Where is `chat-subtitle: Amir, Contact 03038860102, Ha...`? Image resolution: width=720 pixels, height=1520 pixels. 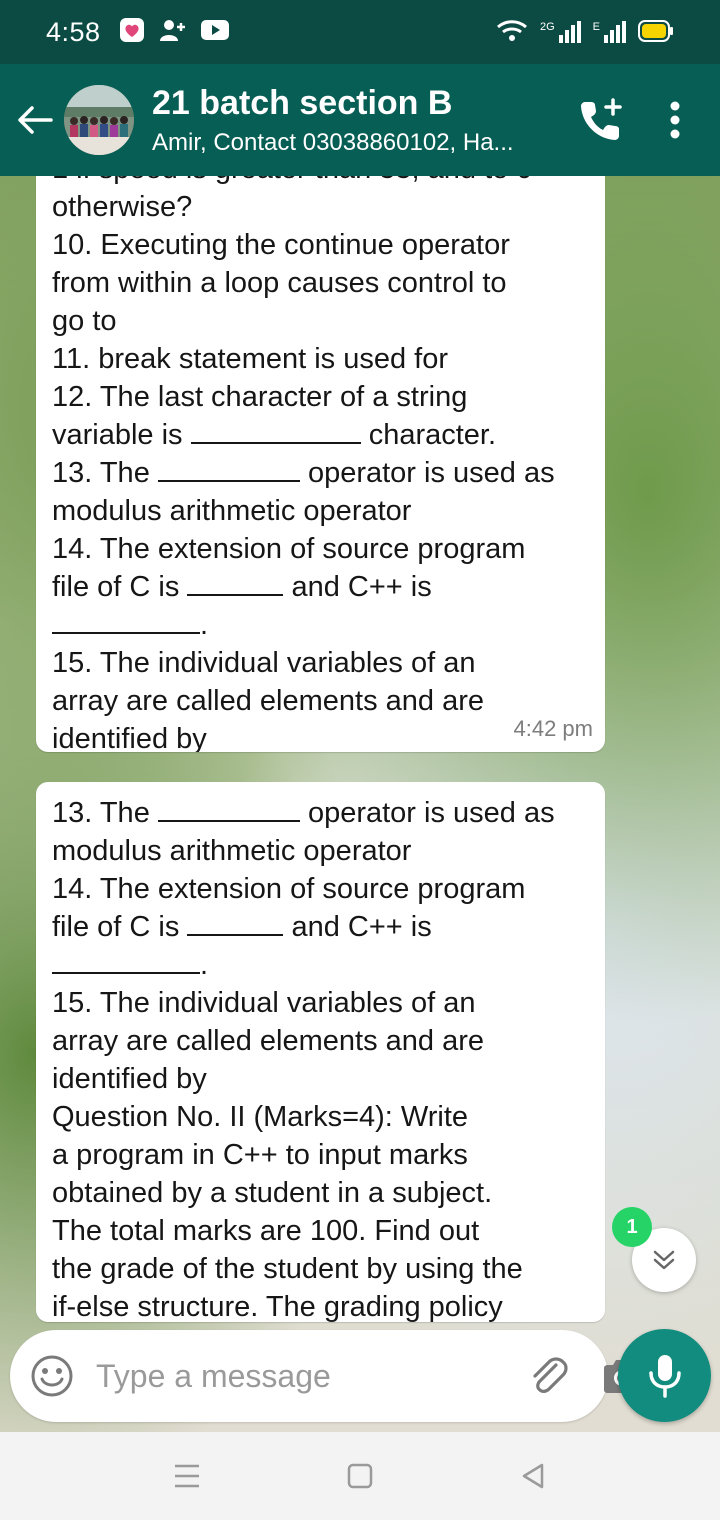 chat-subtitle: Amir, Contact 03038860102, Ha... is located at coordinates (333, 142).